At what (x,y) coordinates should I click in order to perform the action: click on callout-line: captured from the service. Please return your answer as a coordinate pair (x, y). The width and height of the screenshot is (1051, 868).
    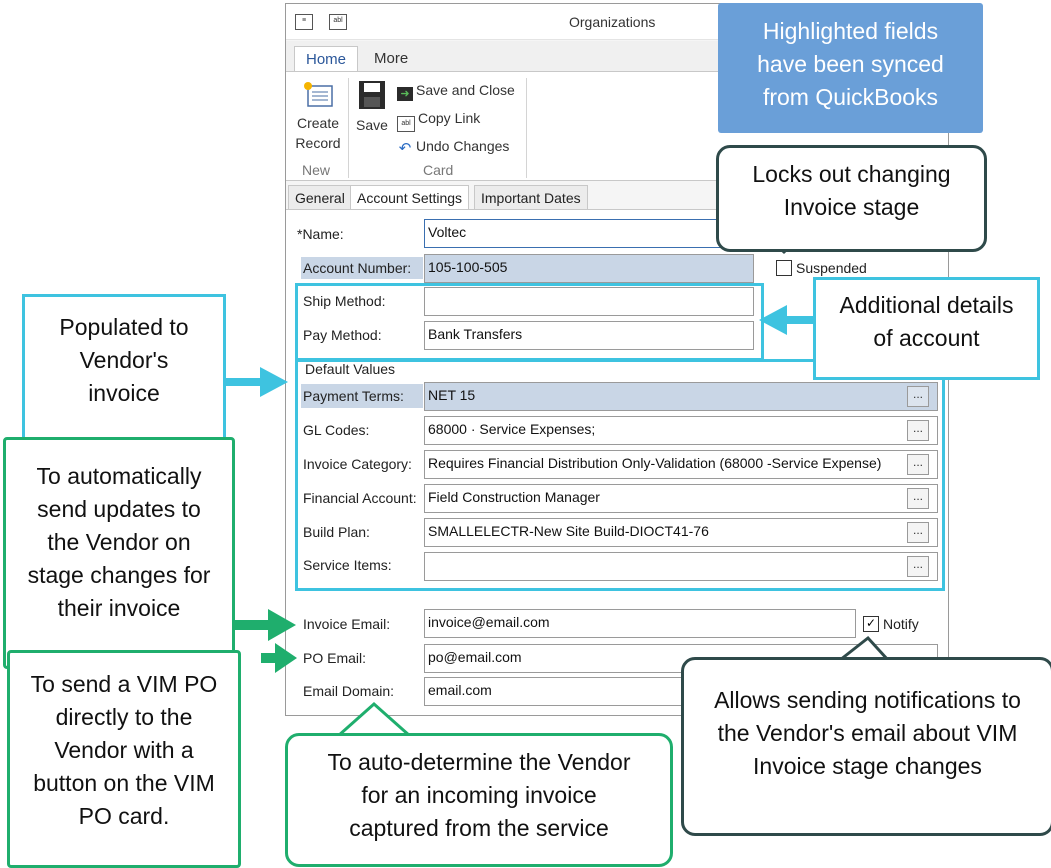
    Looking at the image, I should click on (479, 828).